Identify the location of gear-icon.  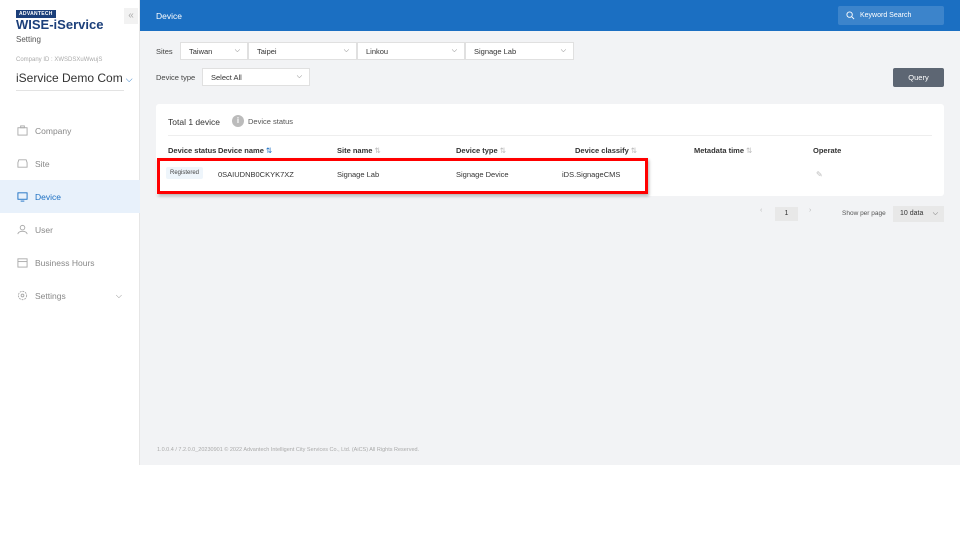
(22, 295).